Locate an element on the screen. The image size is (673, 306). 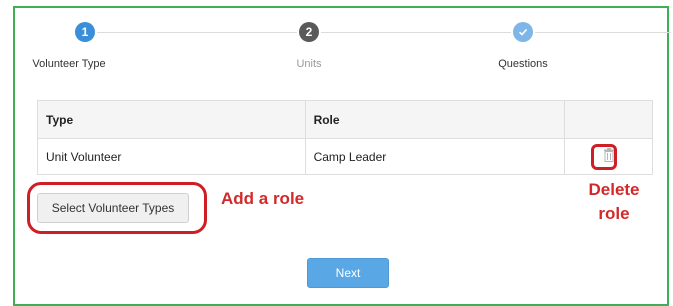
step-3-circle is located at coordinates (523, 32).